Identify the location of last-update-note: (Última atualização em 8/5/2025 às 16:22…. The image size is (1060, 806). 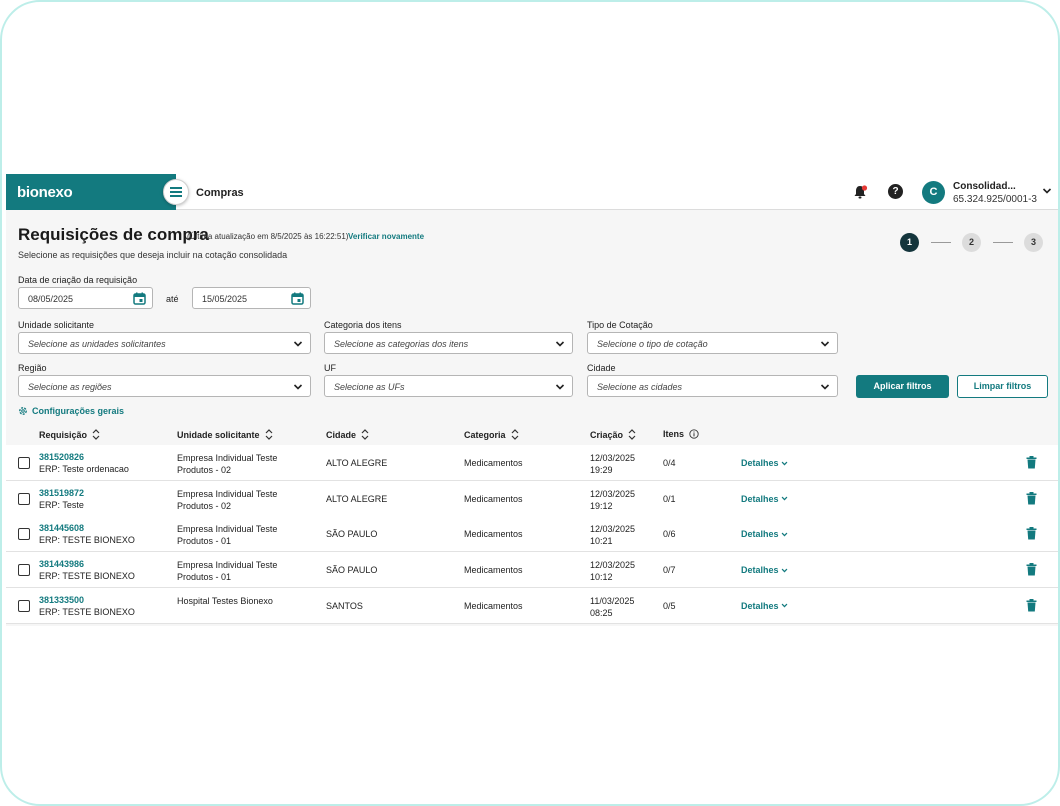
(268, 236).